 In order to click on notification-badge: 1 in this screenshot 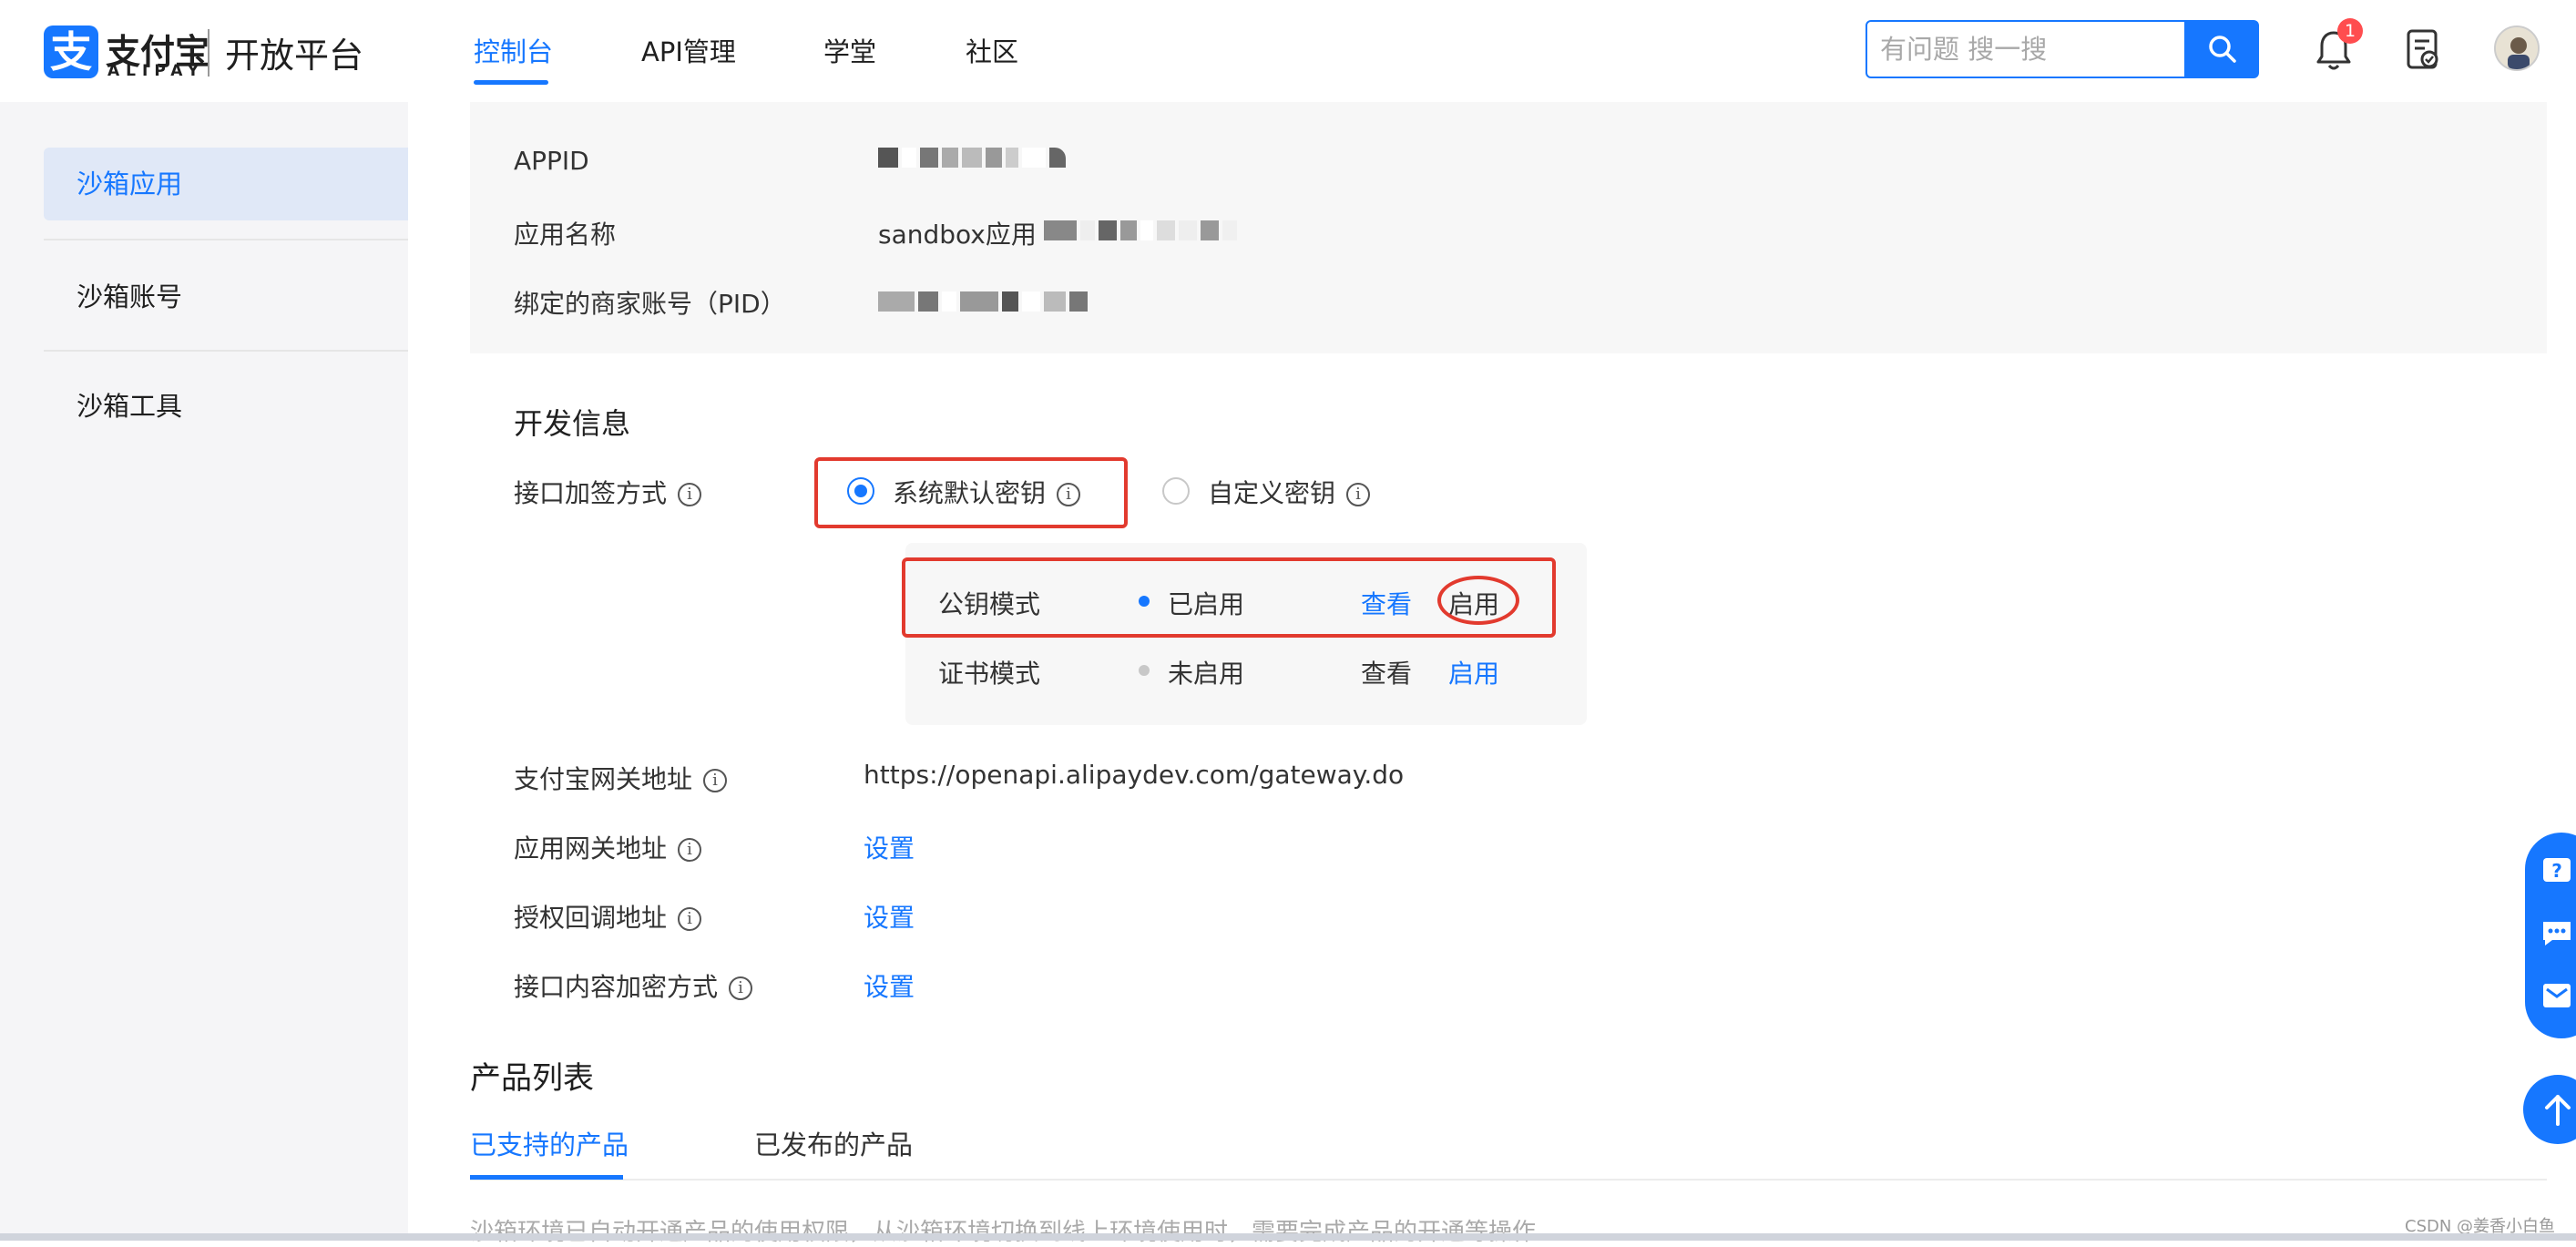, I will do `click(2350, 31)`.